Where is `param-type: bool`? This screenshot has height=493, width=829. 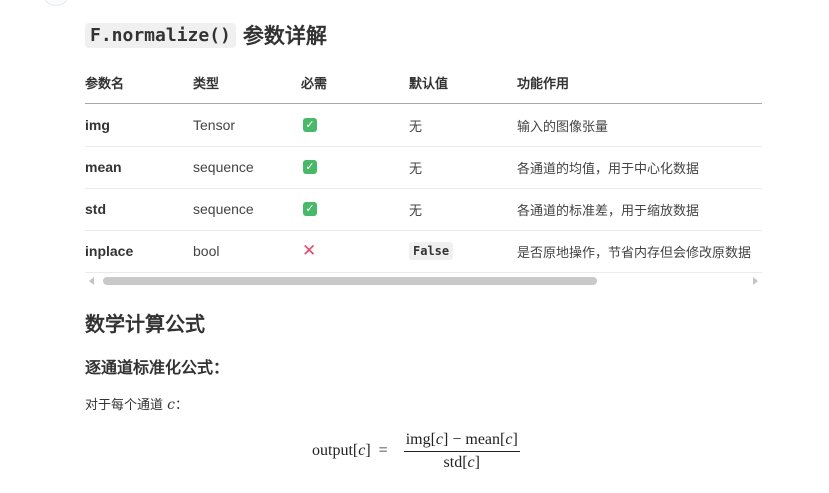
param-type: bool is located at coordinates (206, 251).